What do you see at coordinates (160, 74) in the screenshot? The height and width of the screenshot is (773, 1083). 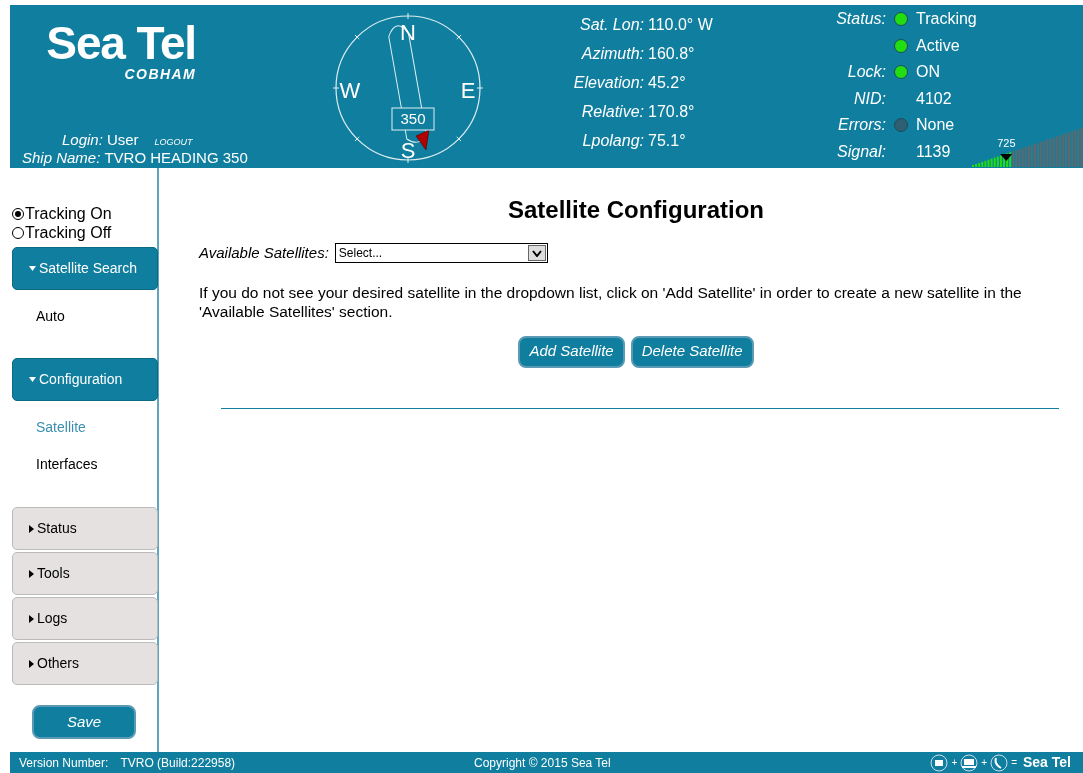 I see `logo-subtitle: COBHAM` at bounding box center [160, 74].